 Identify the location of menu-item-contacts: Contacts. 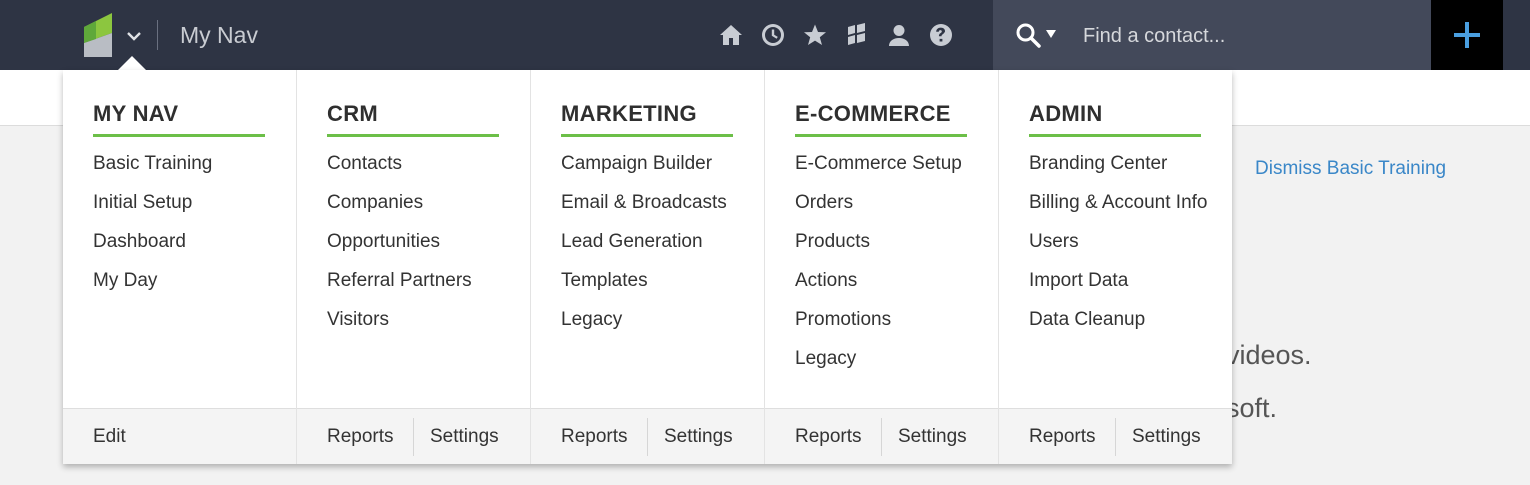
(399, 169).